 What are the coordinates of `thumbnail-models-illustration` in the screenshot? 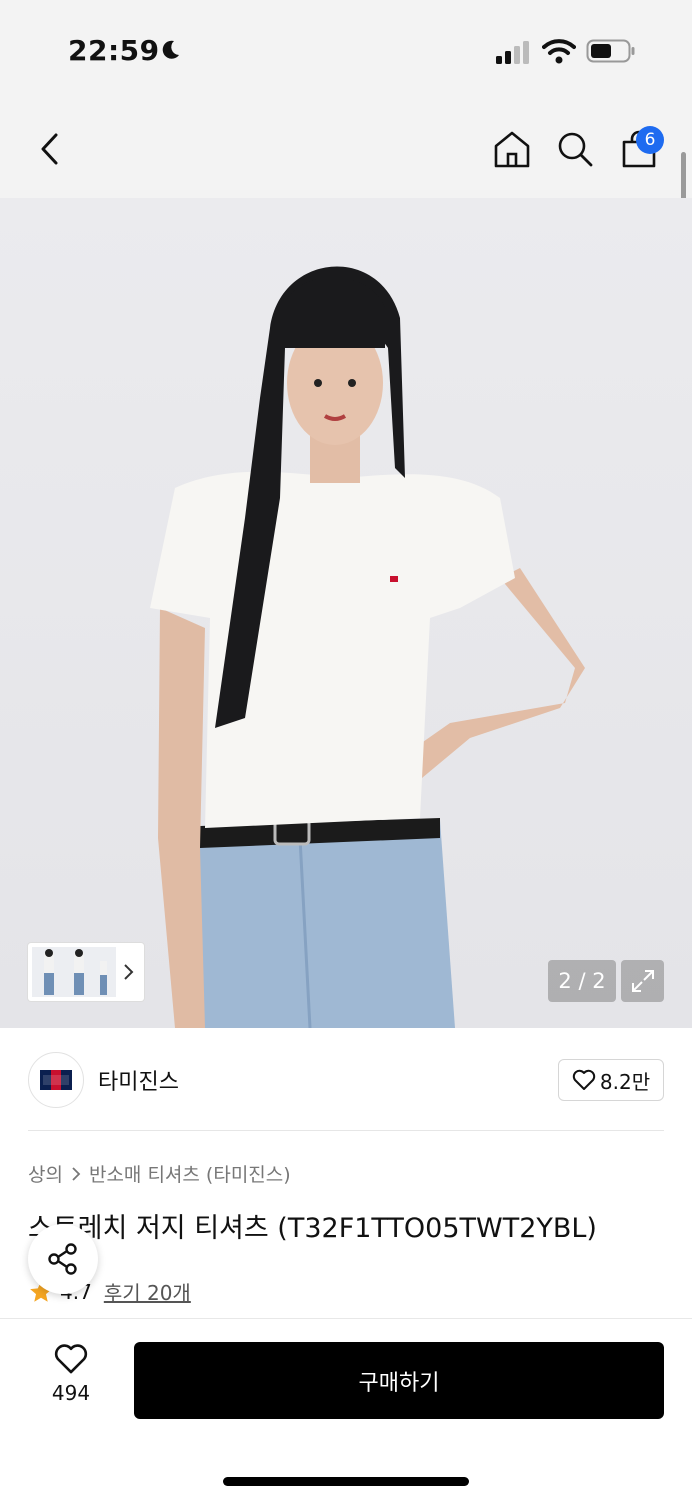 It's located at (75, 972).